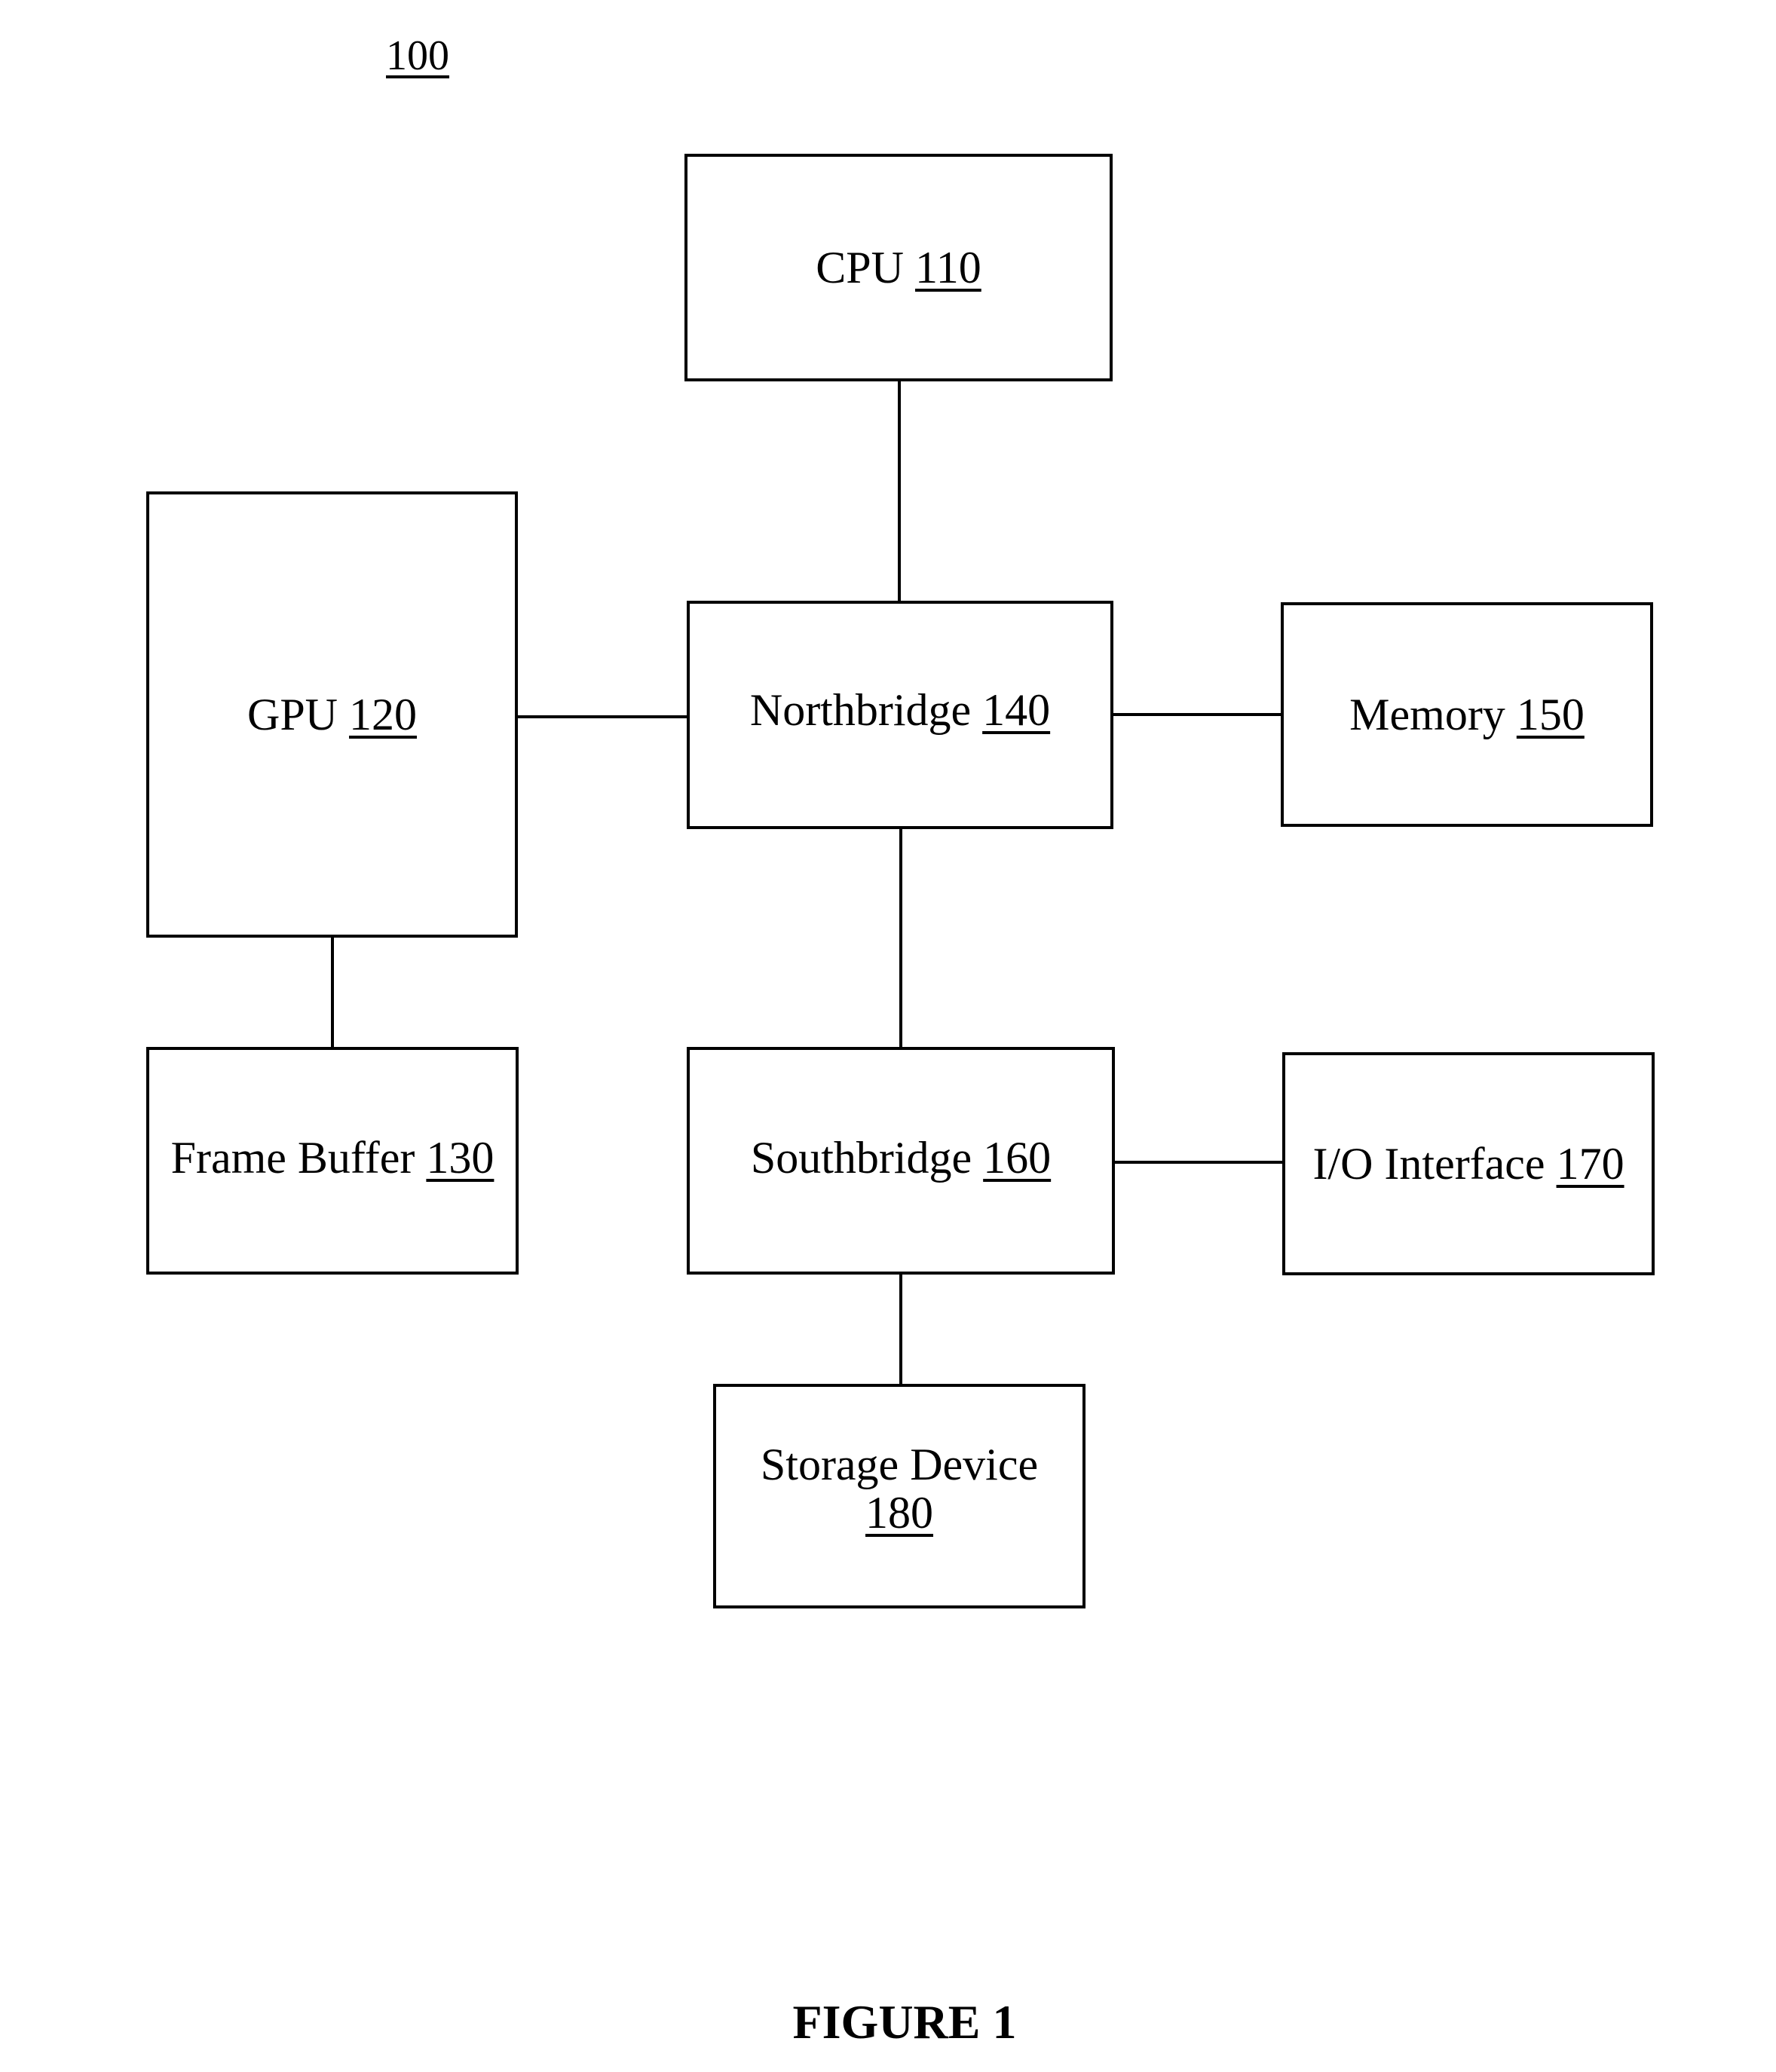 This screenshot has height=2072, width=1776. I want to click on southbridge-block: Southbridge 160, so click(901, 1161).